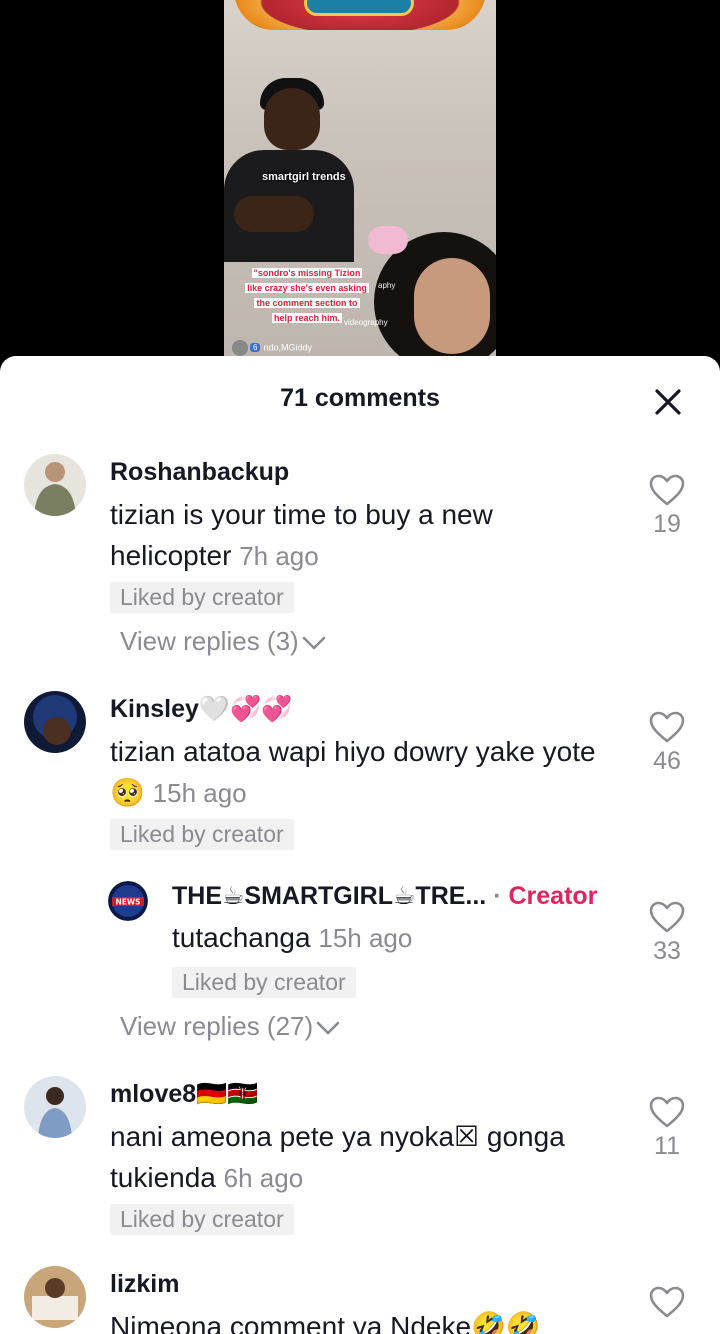 This screenshot has height=1334, width=720. I want to click on reply-avatar: NEWS, so click(128, 901).